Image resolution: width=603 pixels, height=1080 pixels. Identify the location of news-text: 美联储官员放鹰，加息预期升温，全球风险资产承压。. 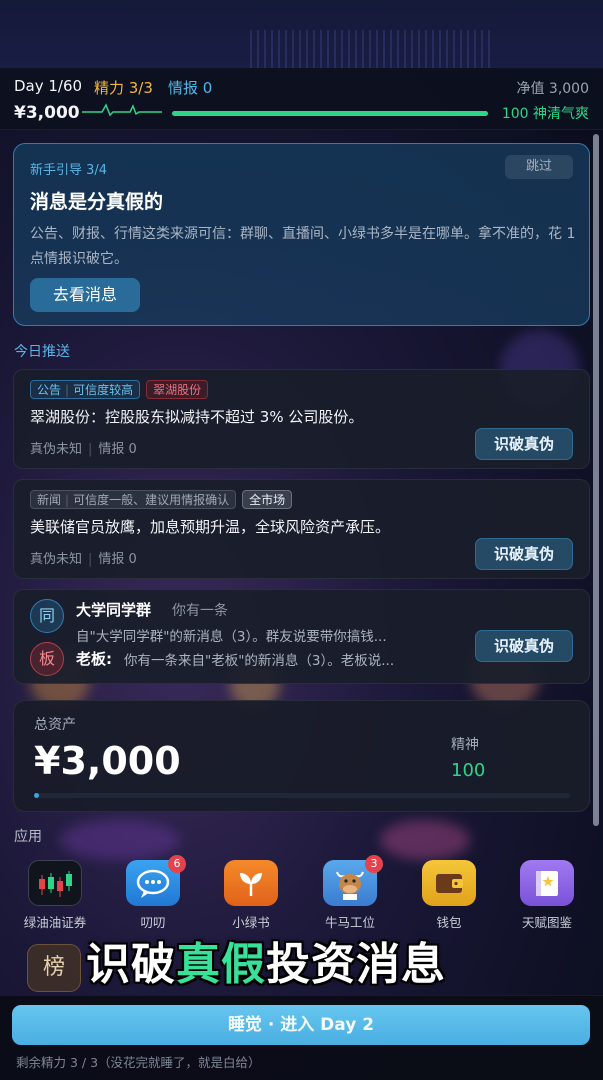
(210, 527).